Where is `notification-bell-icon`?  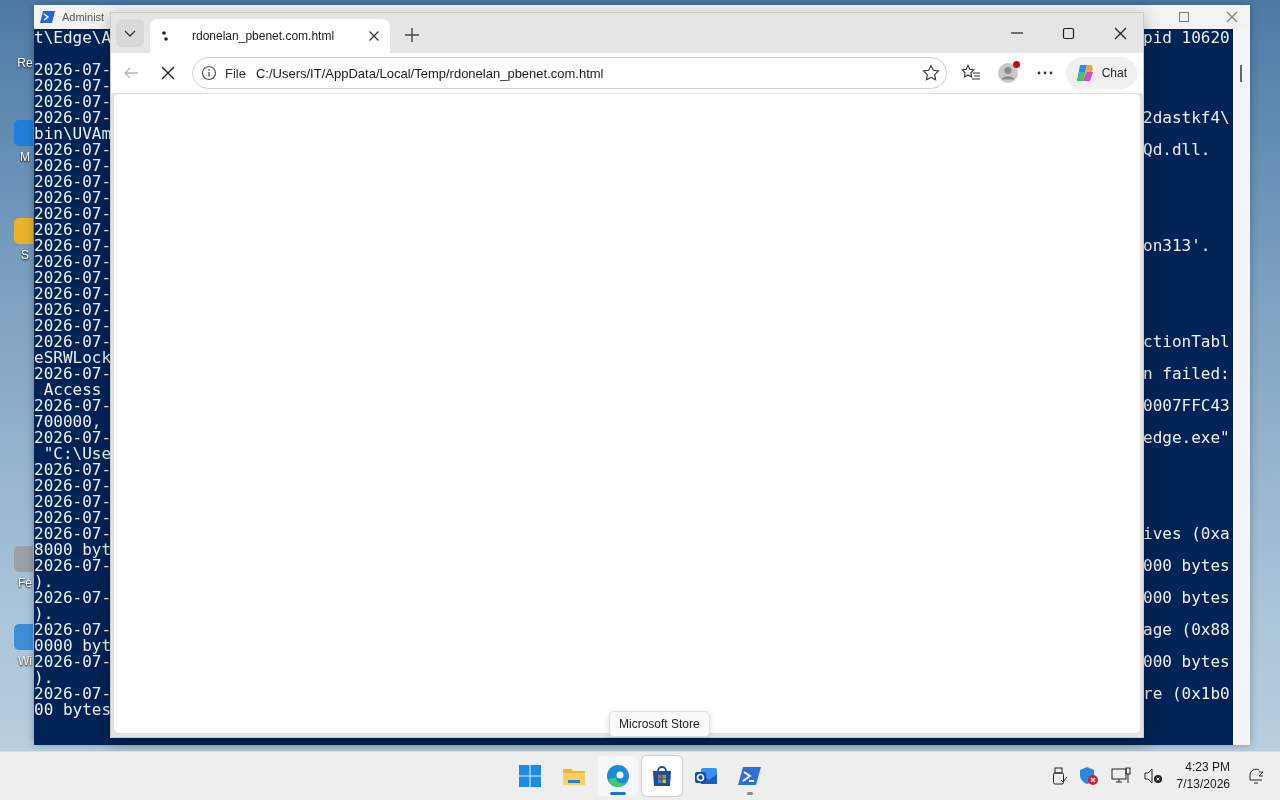 notification-bell-icon is located at coordinates (1256, 776).